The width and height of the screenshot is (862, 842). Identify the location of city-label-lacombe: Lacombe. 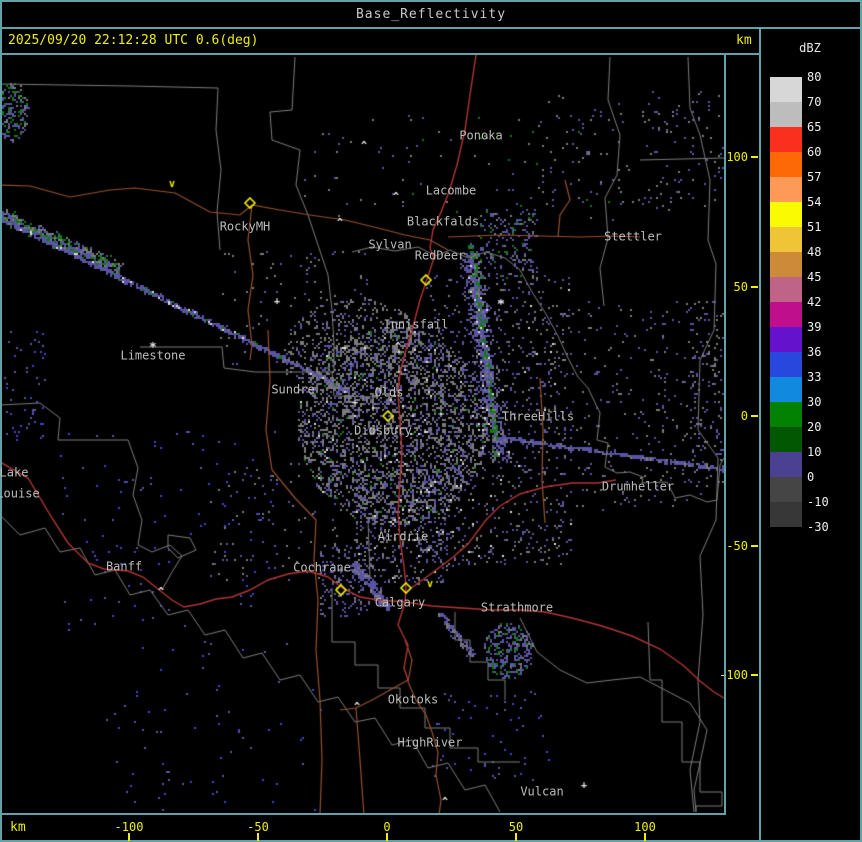
(451, 190).